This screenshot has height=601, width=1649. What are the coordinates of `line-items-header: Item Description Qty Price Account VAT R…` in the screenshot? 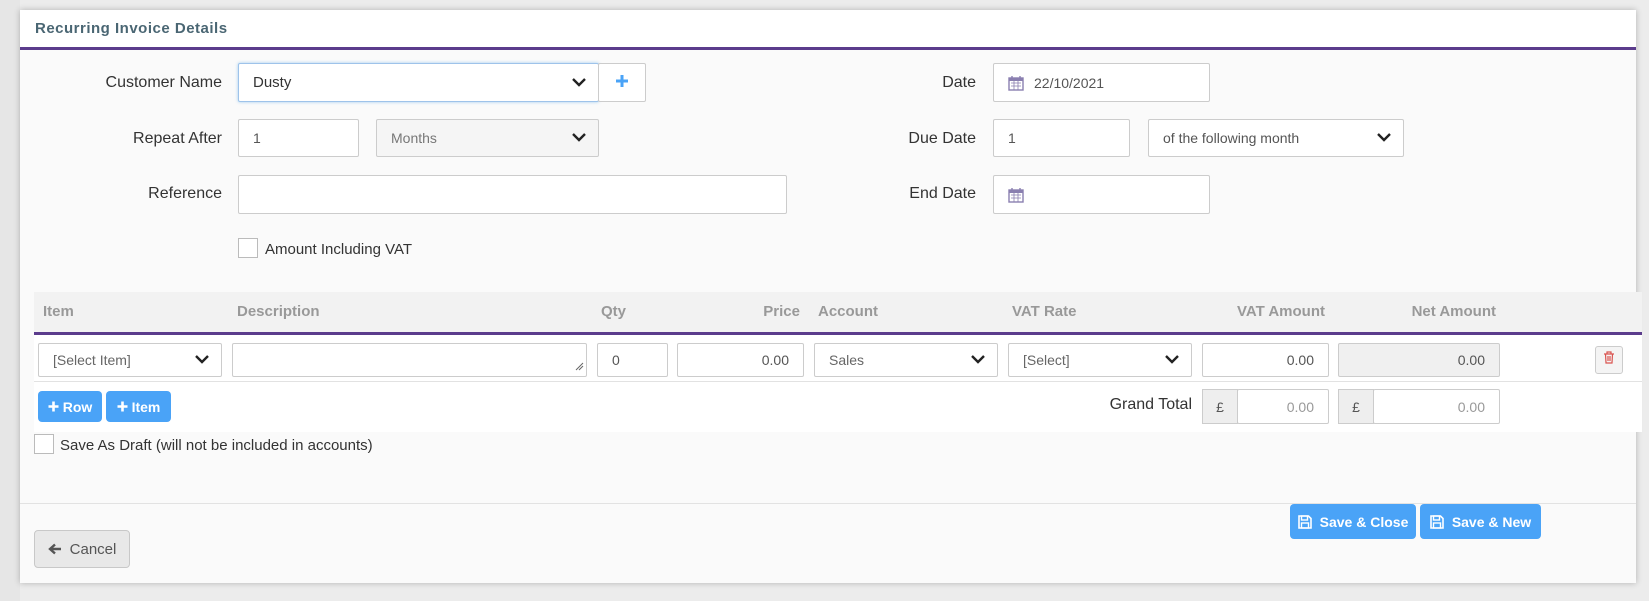 It's located at (838, 313).